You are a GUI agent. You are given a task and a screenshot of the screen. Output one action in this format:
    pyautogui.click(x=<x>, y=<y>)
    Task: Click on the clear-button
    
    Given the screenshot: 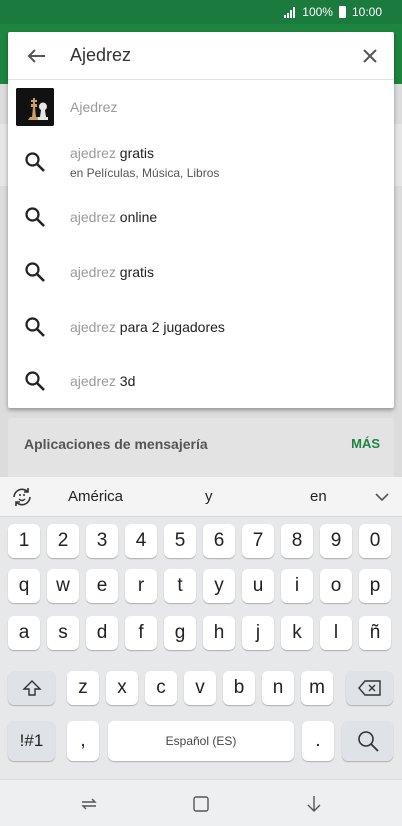 What is the action you would take?
    pyautogui.click(x=370, y=56)
    